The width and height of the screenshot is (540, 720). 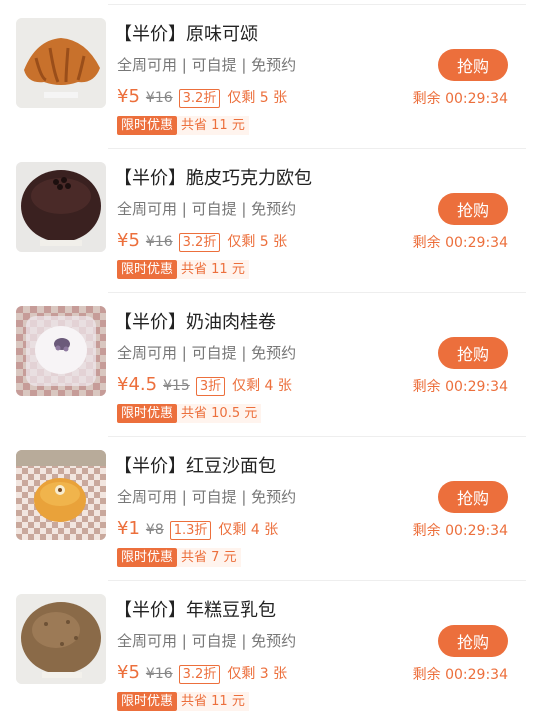 I want to click on savings-tag: 共省 10.5 元, so click(x=219, y=413).